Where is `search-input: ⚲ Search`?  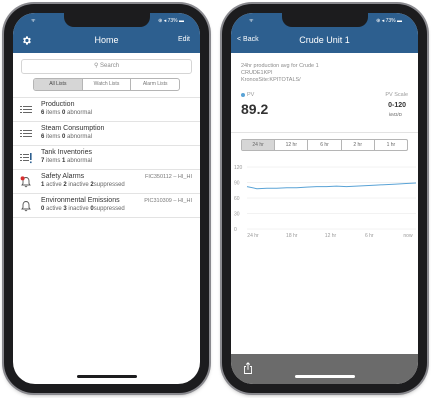 search-input: ⚲ Search is located at coordinates (106, 66).